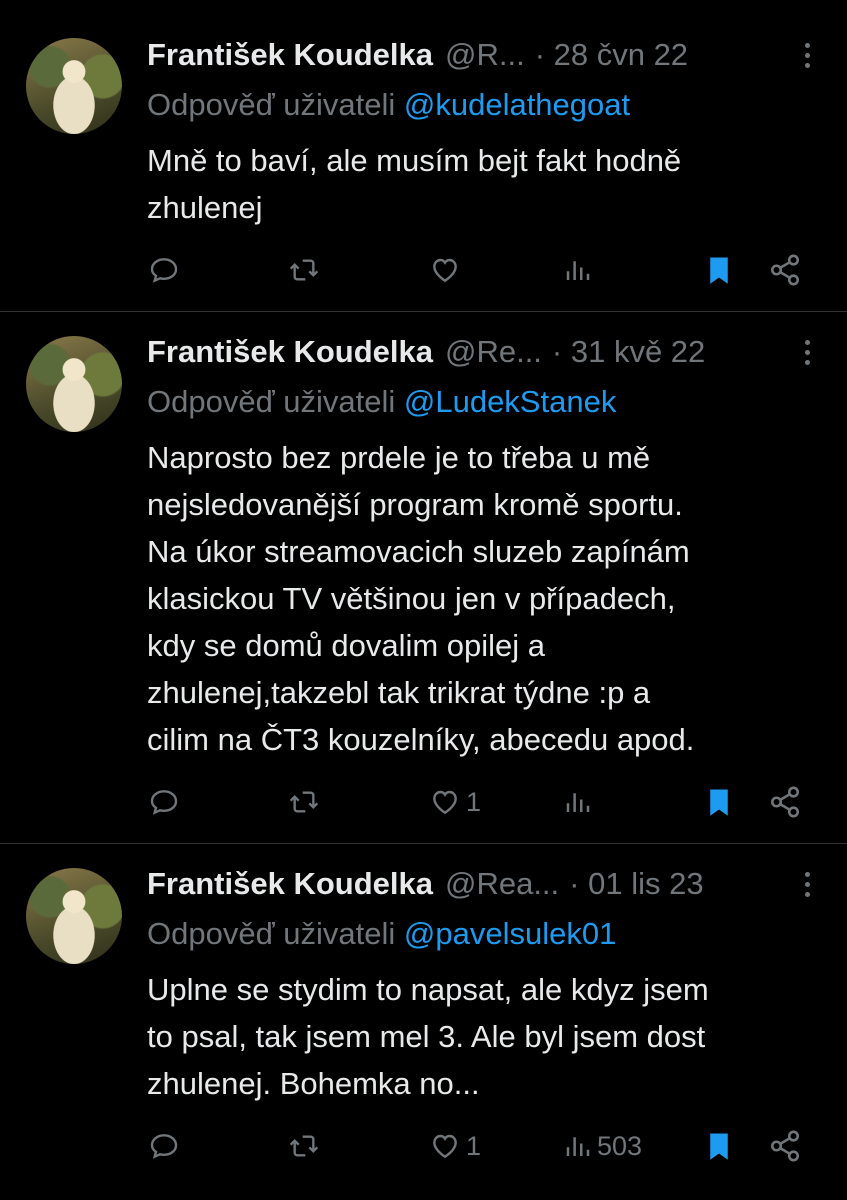  Describe the element at coordinates (423, 1146) in the screenshot. I see `action-bar: 1 503` at that location.